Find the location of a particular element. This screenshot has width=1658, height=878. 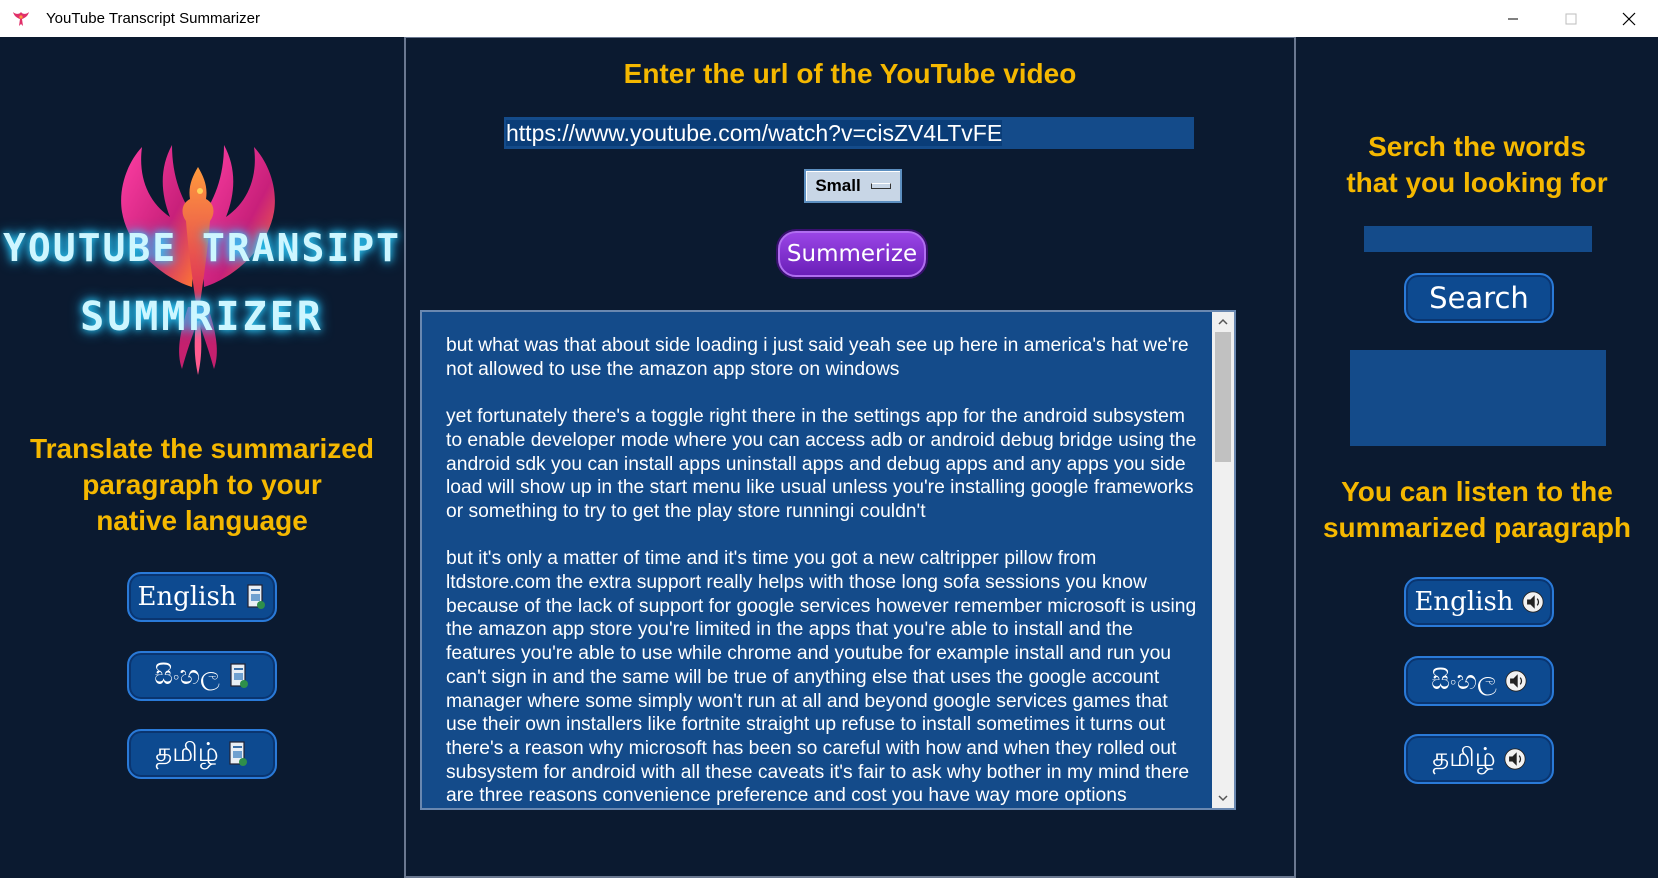

chevron-up-icon is located at coordinates (1223, 321).